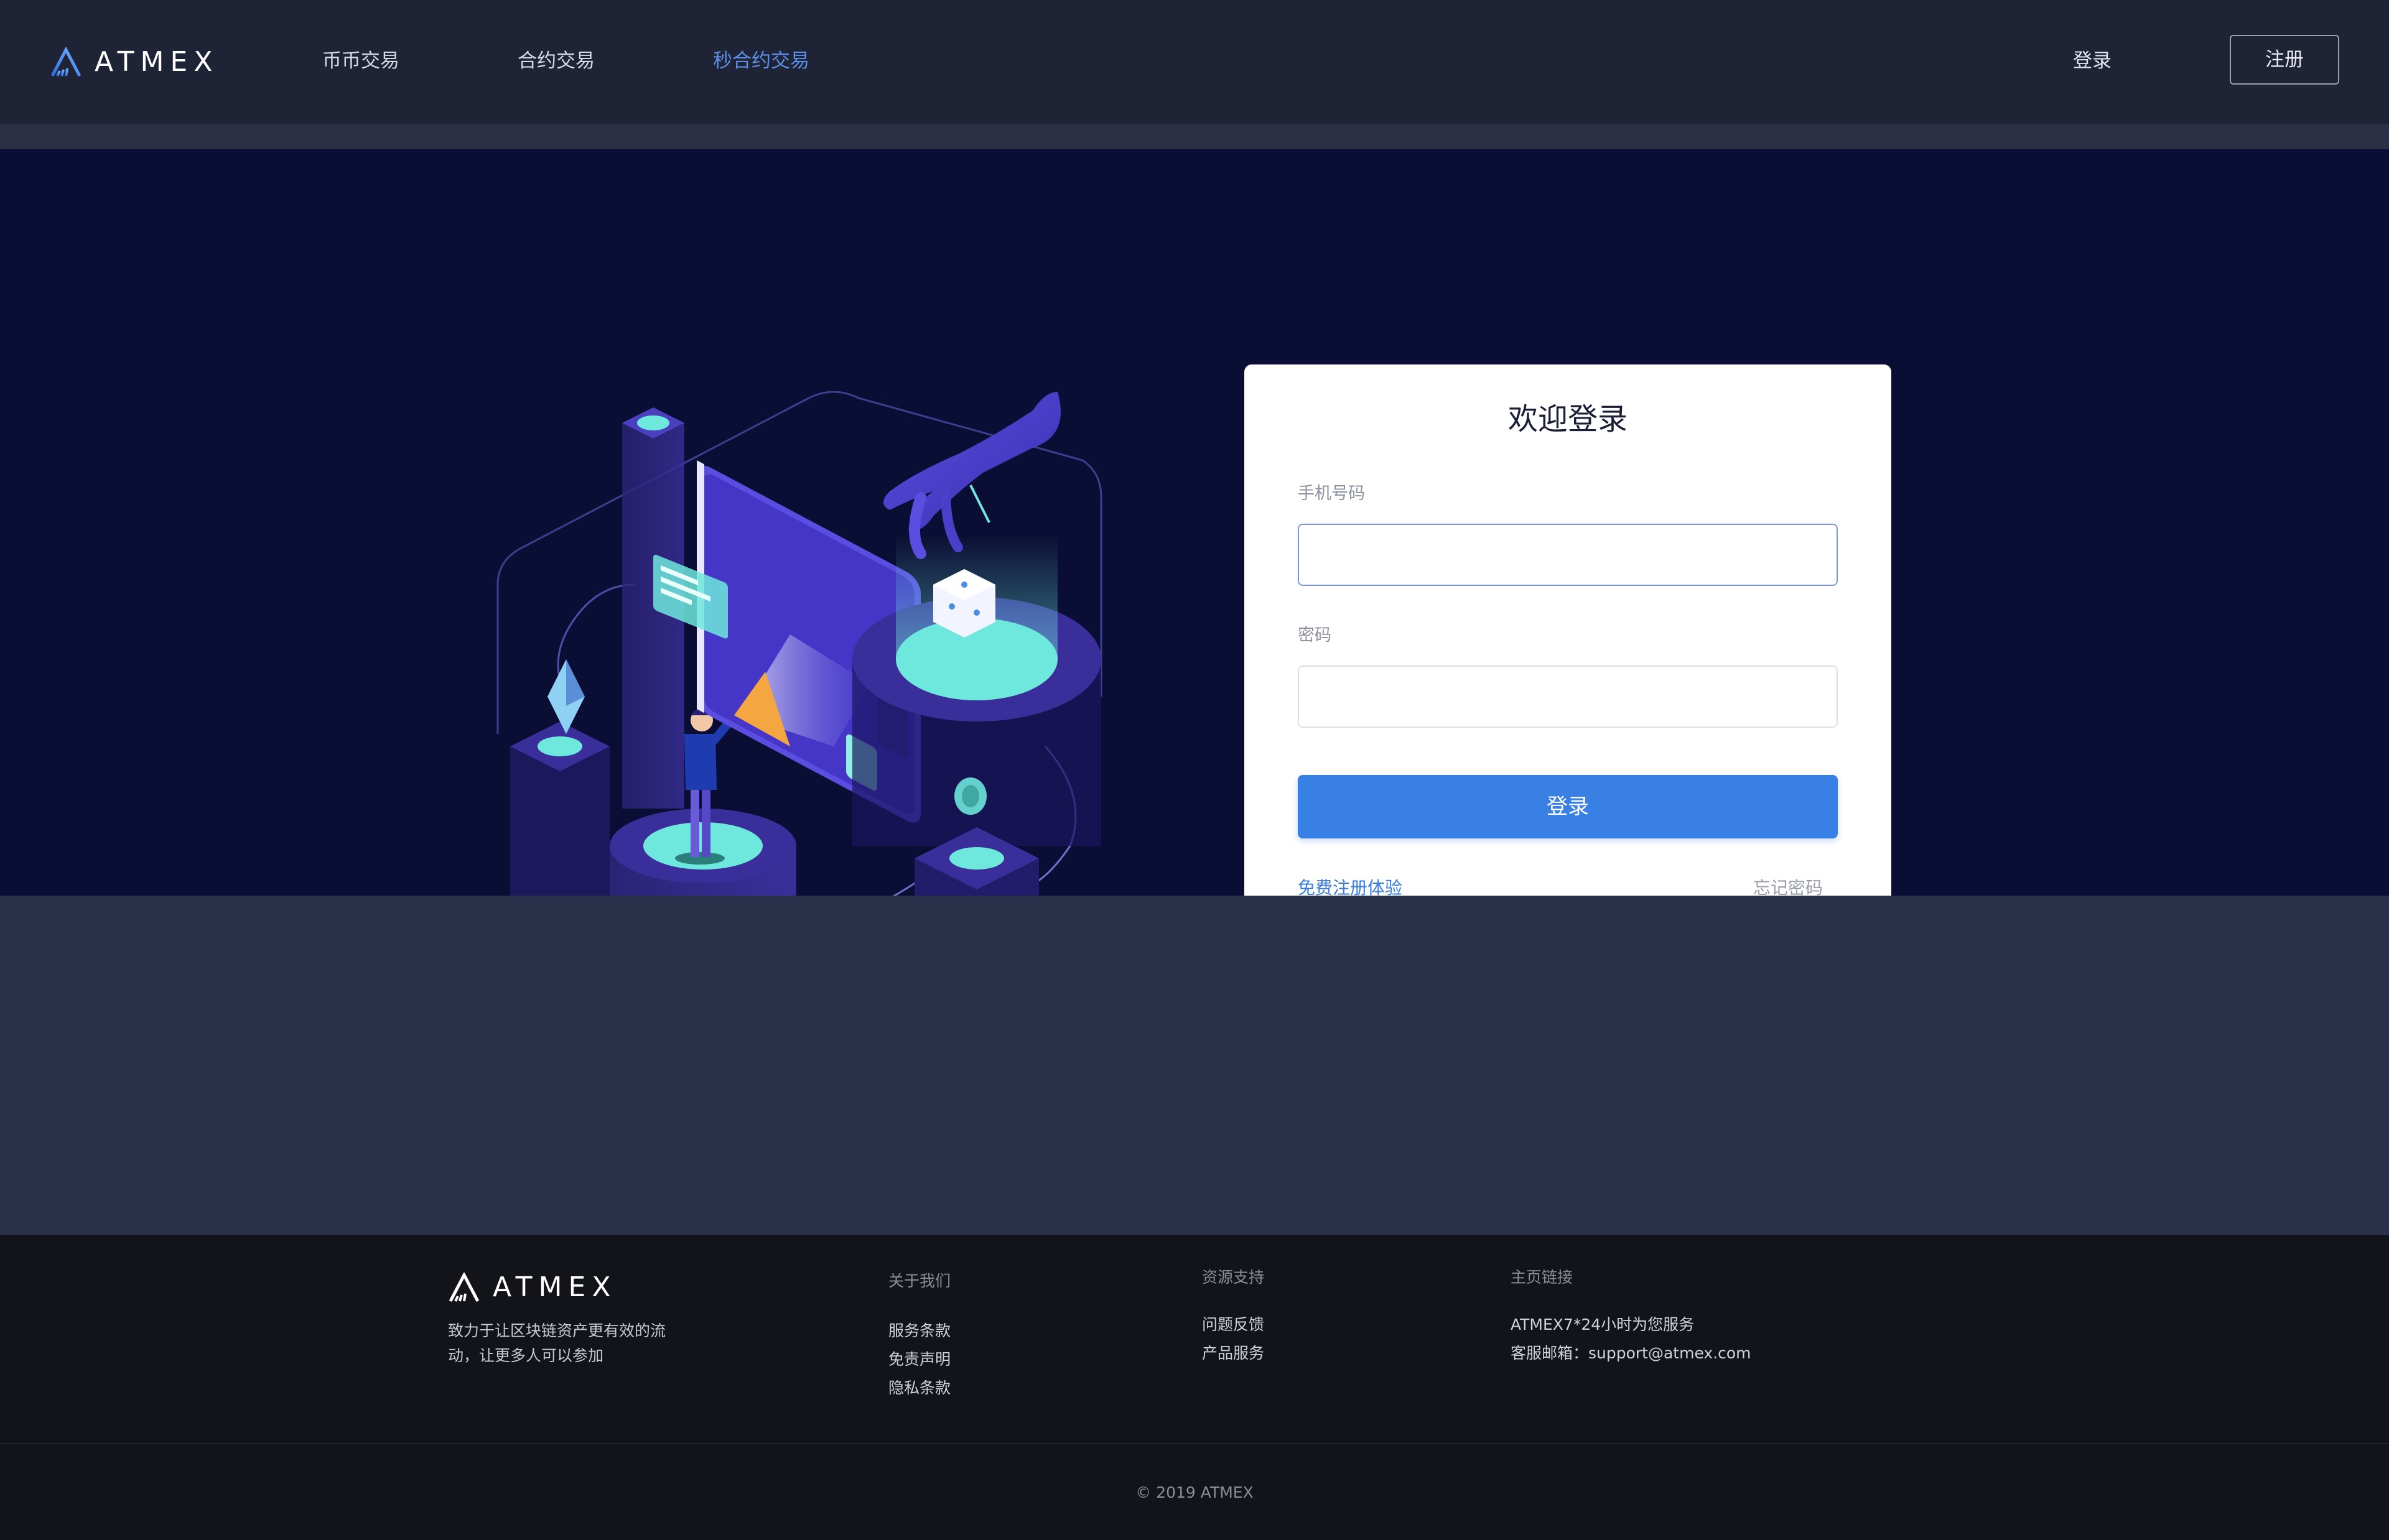 This screenshot has width=2389, height=1540. I want to click on phone-input, so click(1568, 555).